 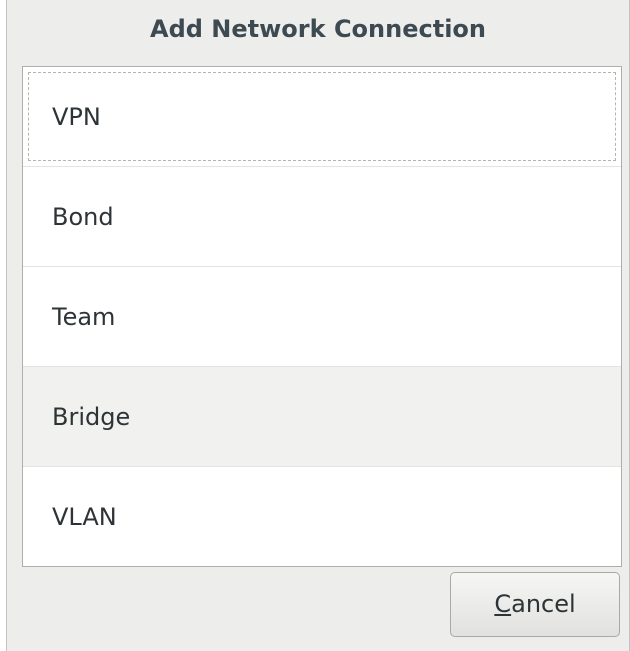 What do you see at coordinates (84, 517) in the screenshot?
I see `list-item-label: VLAN` at bounding box center [84, 517].